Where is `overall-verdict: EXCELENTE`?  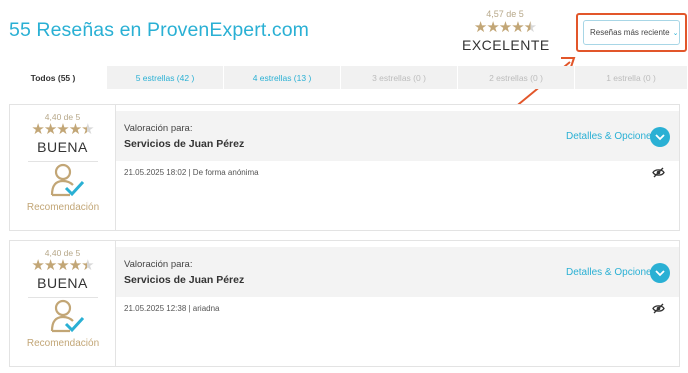
overall-verdict: EXCELENTE is located at coordinates (506, 45).